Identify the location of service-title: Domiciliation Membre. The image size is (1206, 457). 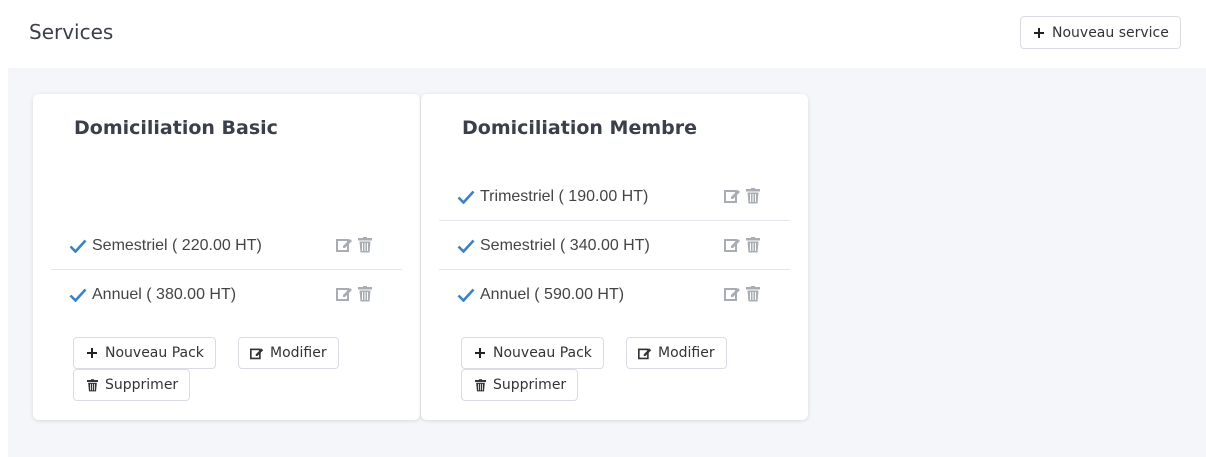
(579, 128).